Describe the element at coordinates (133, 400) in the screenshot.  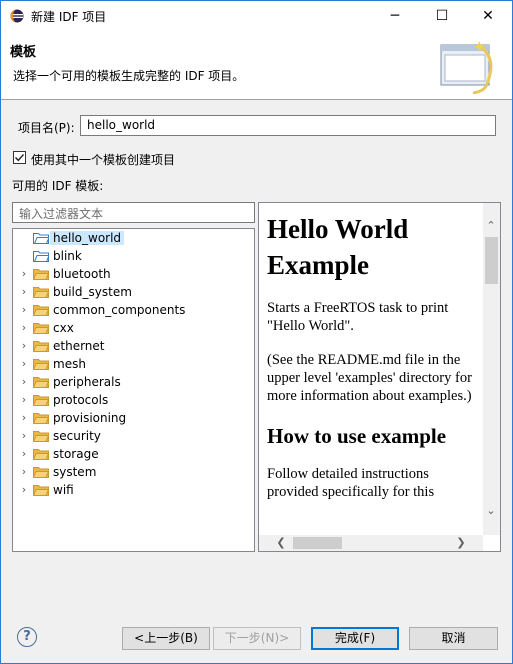
I see `tree-item-protocols: › protocols` at that location.